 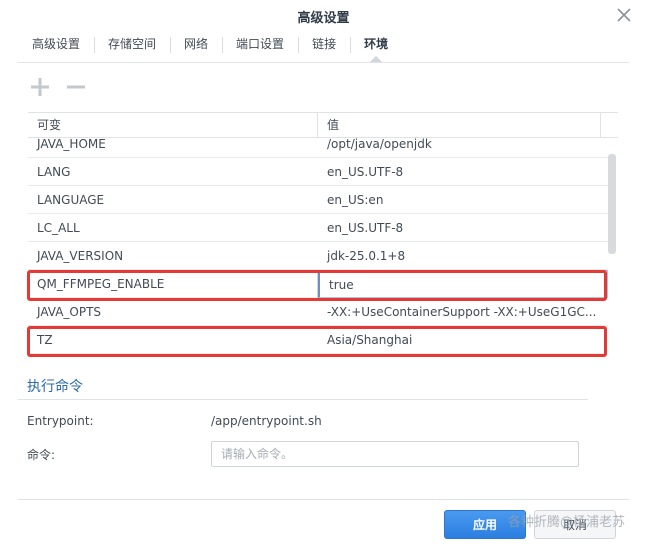 I want to click on tab-environment: 环境, so click(x=376, y=46).